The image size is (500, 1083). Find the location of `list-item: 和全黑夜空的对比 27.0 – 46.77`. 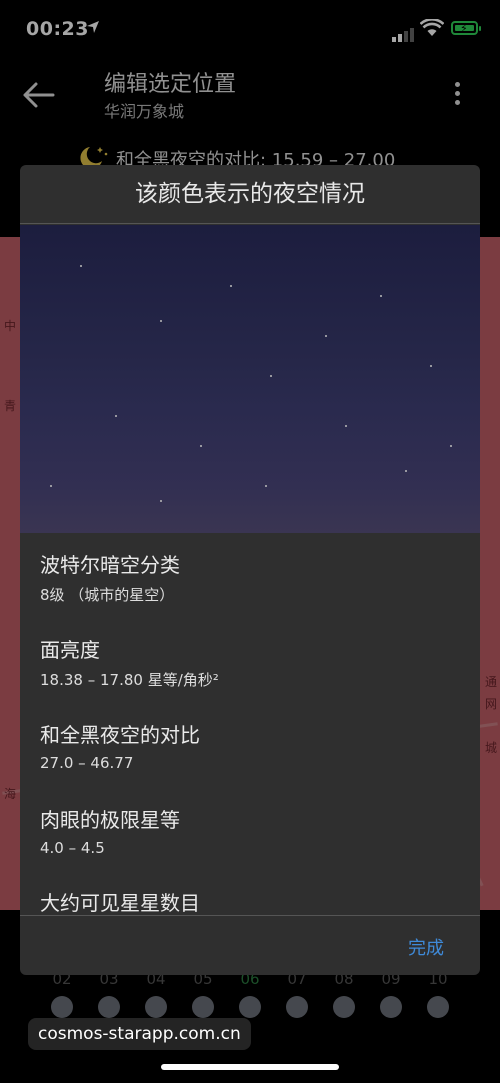

list-item: 和全黑夜空的对比 27.0 – 46.77 is located at coordinates (120, 745).